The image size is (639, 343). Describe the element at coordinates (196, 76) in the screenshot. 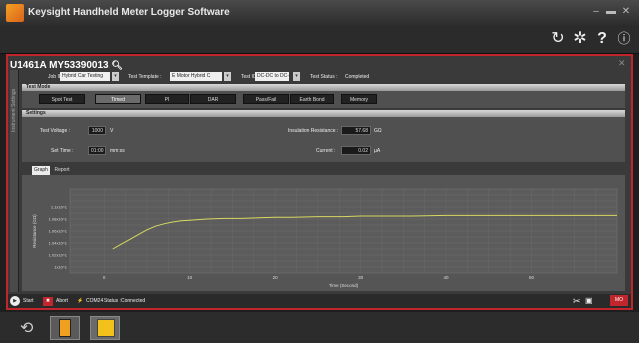

I see `template-field: E Motor Hybrid C` at that location.